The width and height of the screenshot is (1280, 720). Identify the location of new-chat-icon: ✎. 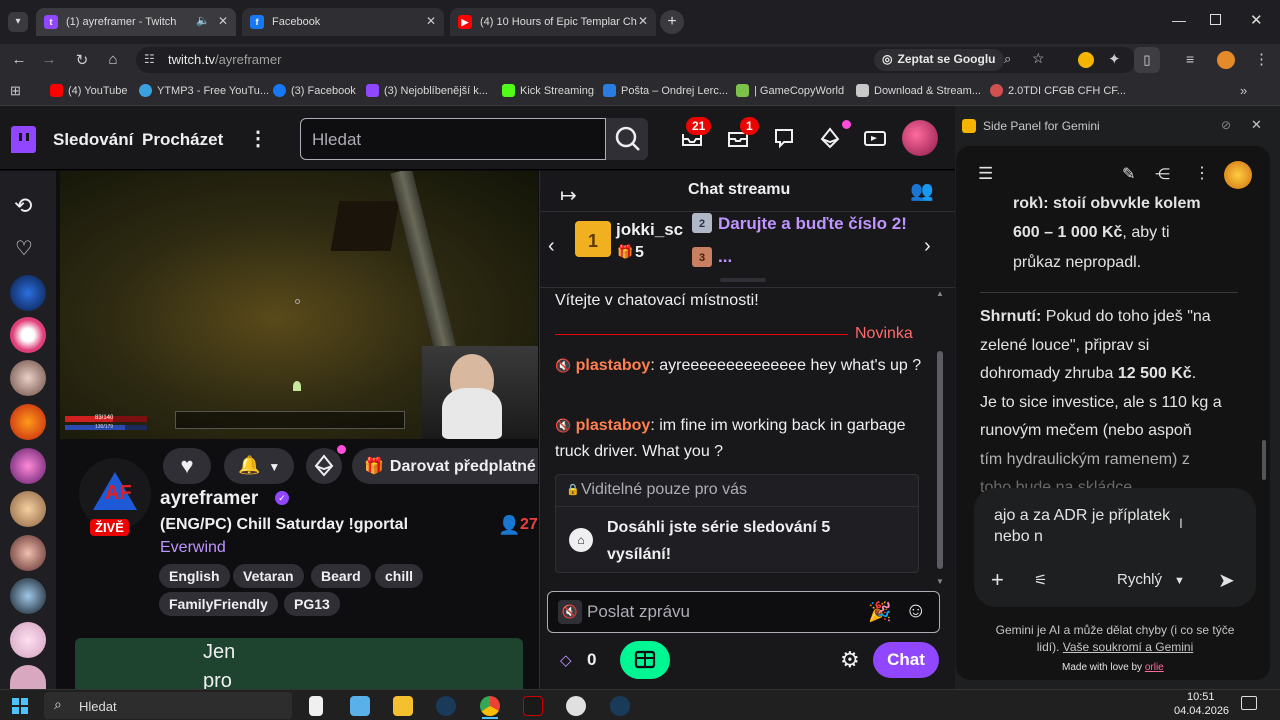
(1128, 174).